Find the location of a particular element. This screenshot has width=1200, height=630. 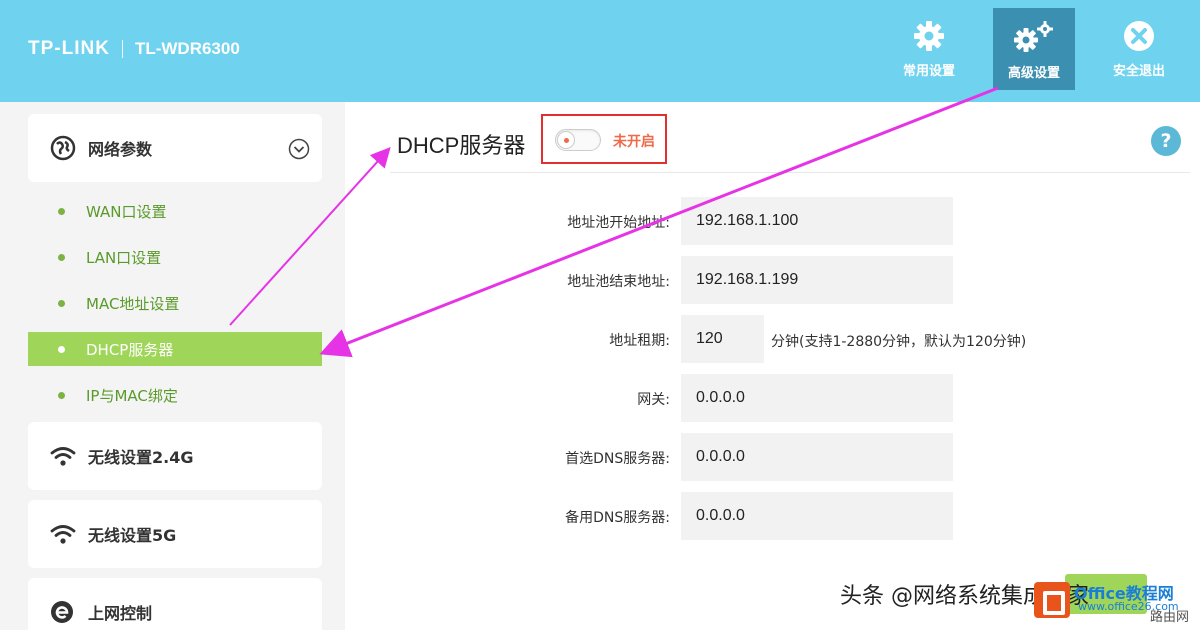

lease-input is located at coordinates (722, 339).